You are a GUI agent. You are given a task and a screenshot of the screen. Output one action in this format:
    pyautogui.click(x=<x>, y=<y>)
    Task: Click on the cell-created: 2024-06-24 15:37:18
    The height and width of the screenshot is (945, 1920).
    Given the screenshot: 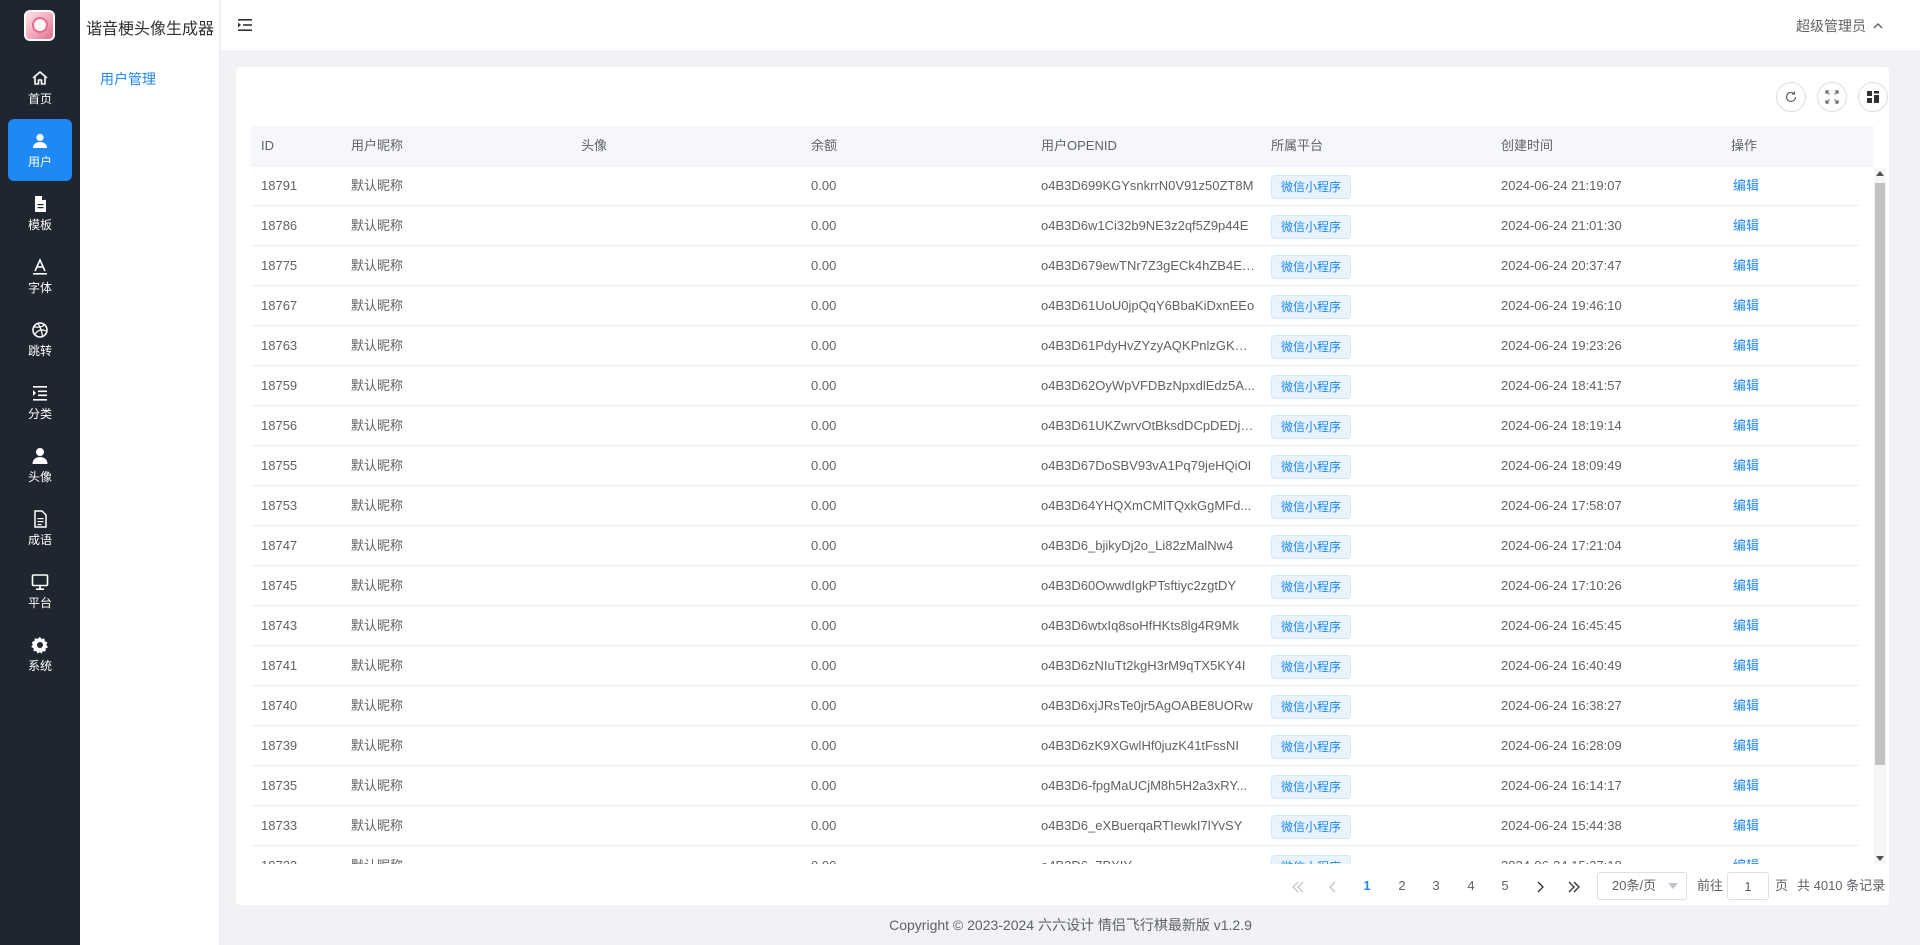 What is the action you would take?
    pyautogui.click(x=1611, y=855)
    